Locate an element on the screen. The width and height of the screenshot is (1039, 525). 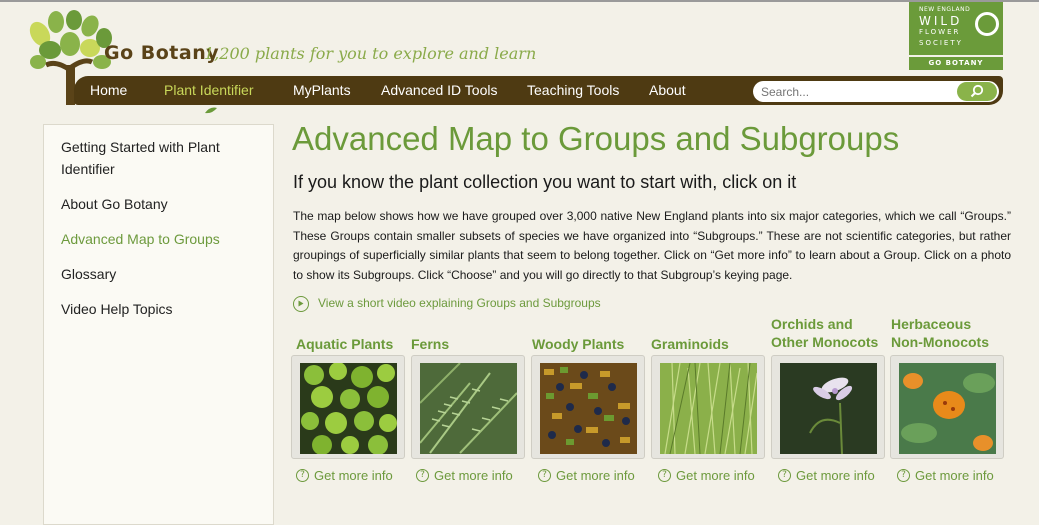
group-tile-woody-plants is located at coordinates (588, 407).